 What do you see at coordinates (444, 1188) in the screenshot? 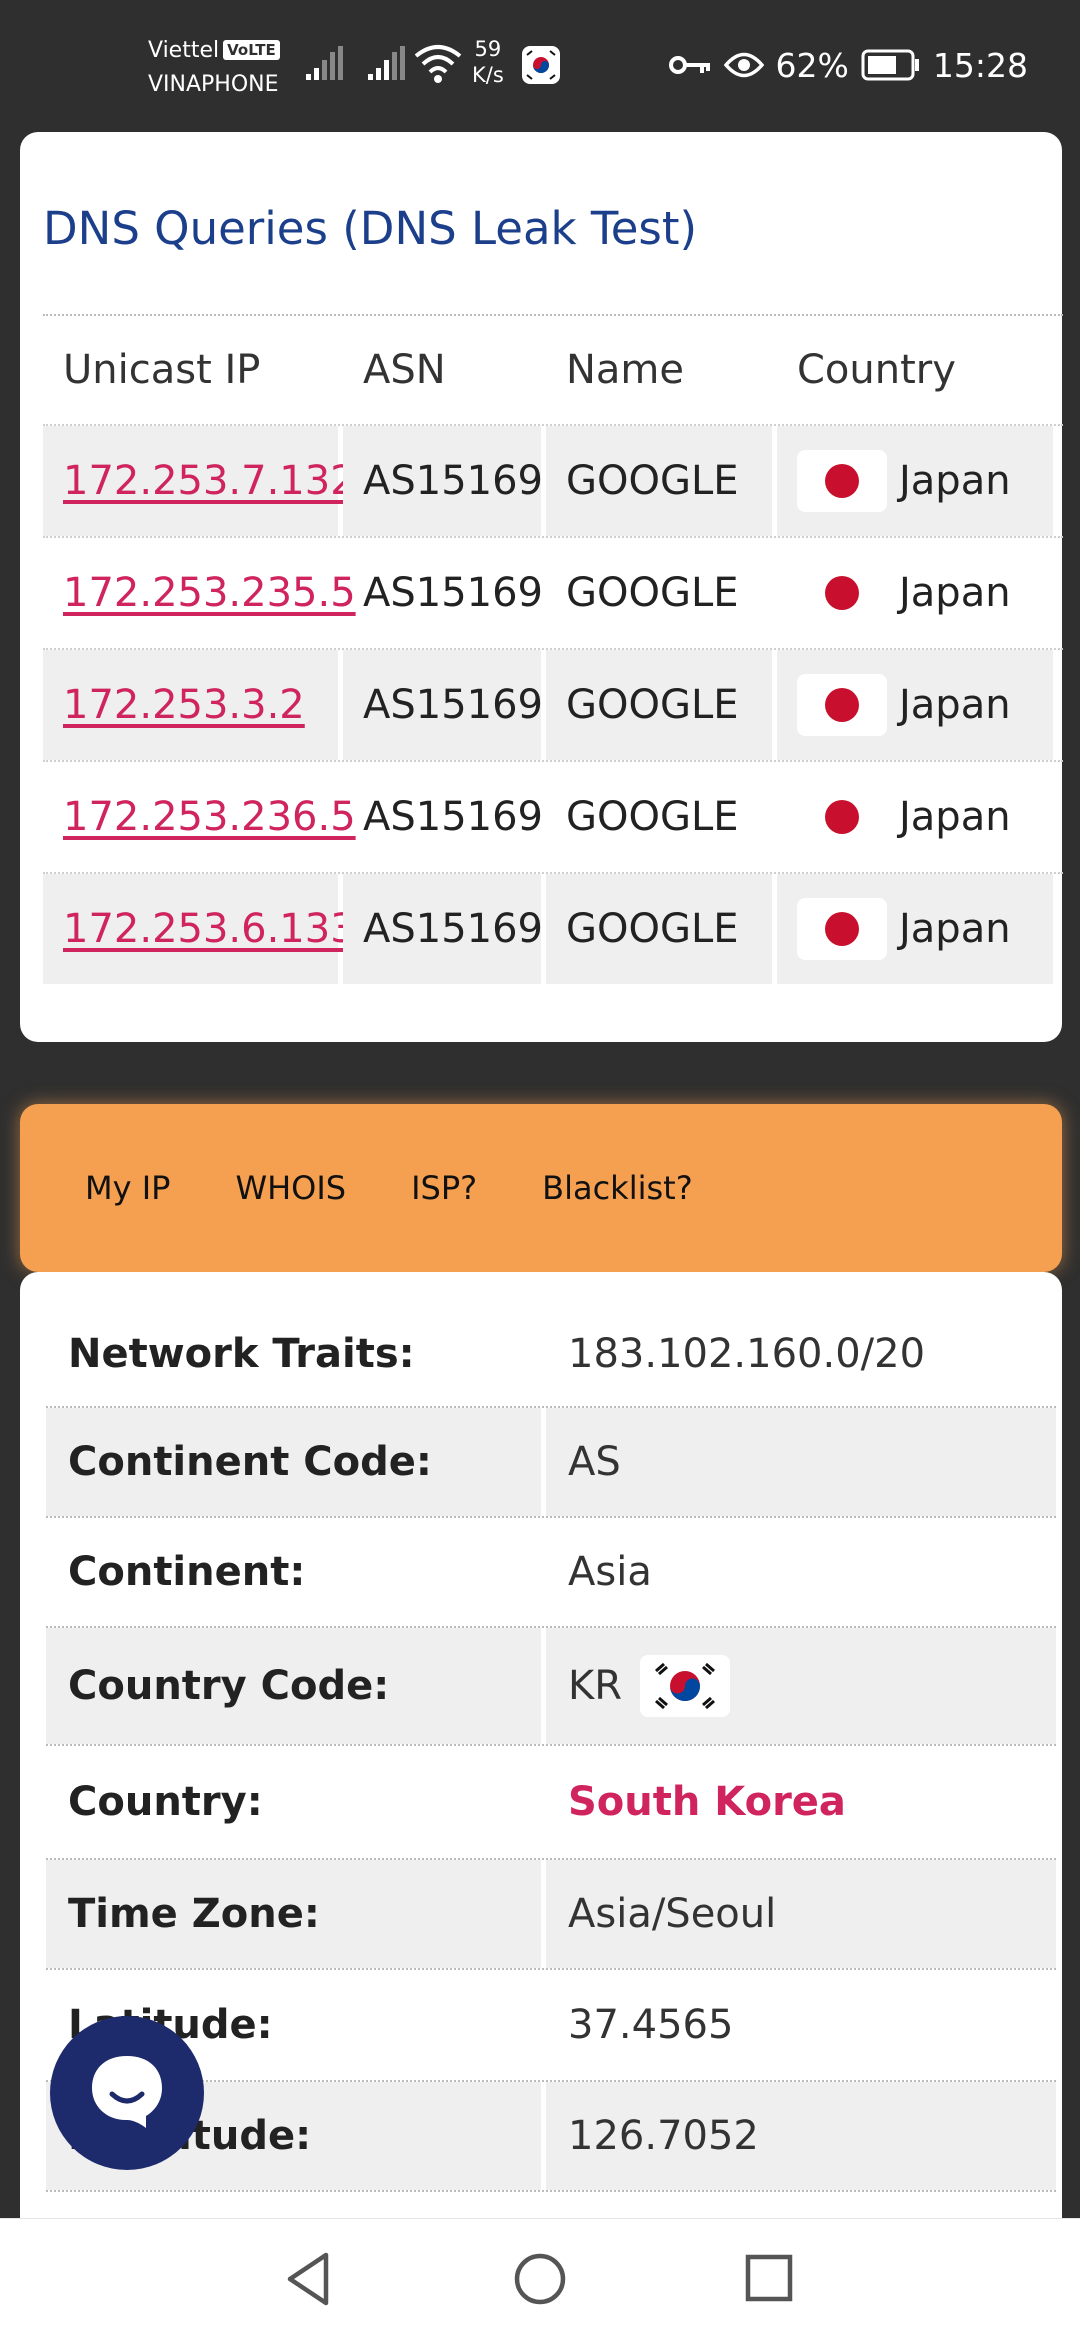
I see `nav-isp: ISP?` at bounding box center [444, 1188].